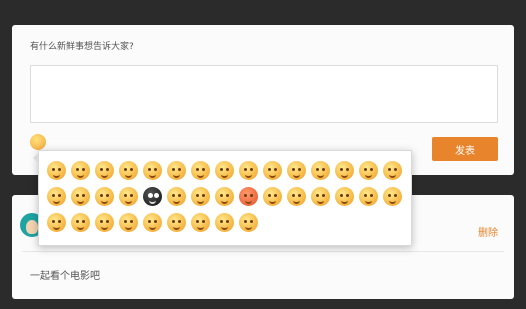 The image size is (526, 309). What do you see at coordinates (128, 170) in the screenshot?
I see `emoji-wink-icon` at bounding box center [128, 170].